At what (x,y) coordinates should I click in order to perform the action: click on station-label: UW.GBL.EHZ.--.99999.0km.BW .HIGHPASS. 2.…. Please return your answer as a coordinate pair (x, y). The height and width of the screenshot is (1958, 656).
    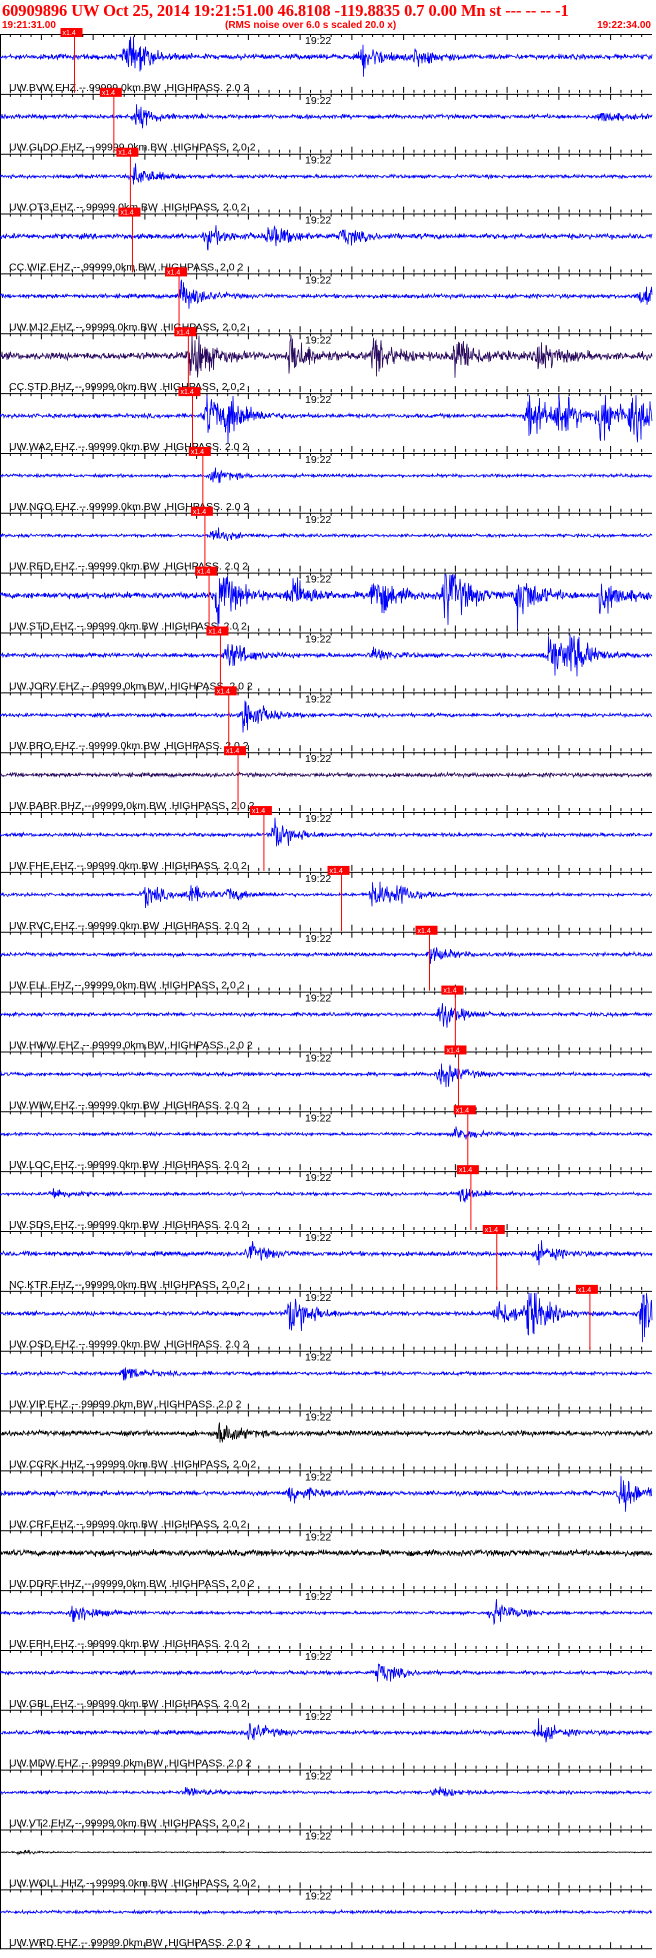
    Looking at the image, I should click on (128, 1704).